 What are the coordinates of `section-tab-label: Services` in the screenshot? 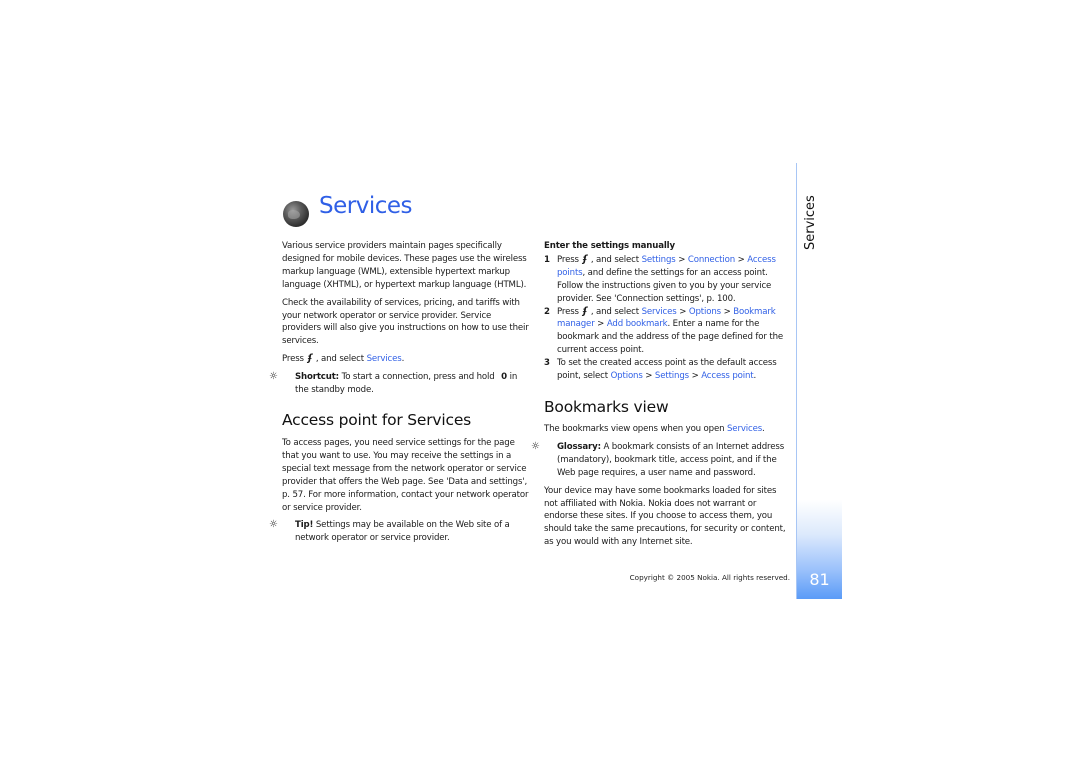 It's located at (810, 222).